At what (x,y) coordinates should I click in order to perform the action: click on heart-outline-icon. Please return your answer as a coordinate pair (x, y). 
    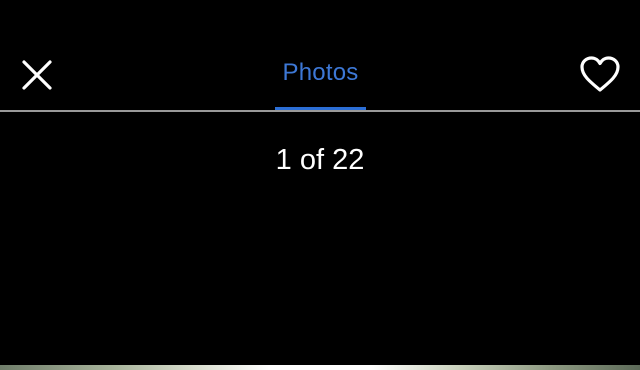
    Looking at the image, I should click on (600, 74).